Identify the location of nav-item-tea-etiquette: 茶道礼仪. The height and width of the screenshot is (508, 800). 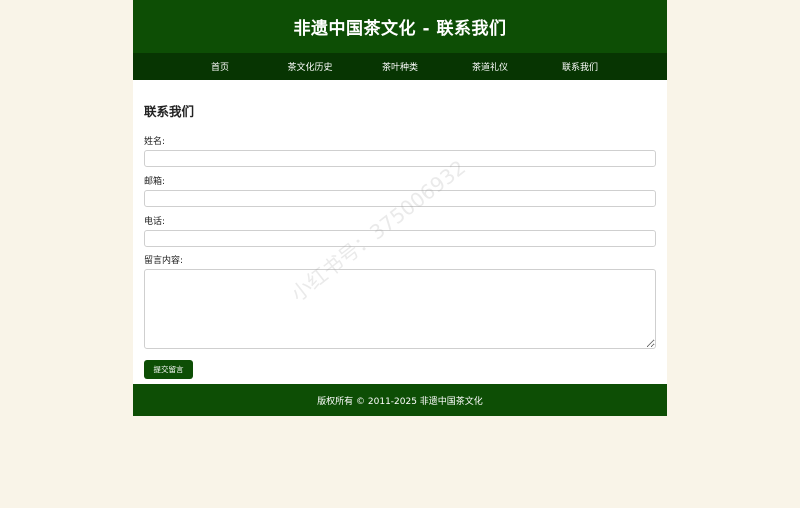
(490, 66).